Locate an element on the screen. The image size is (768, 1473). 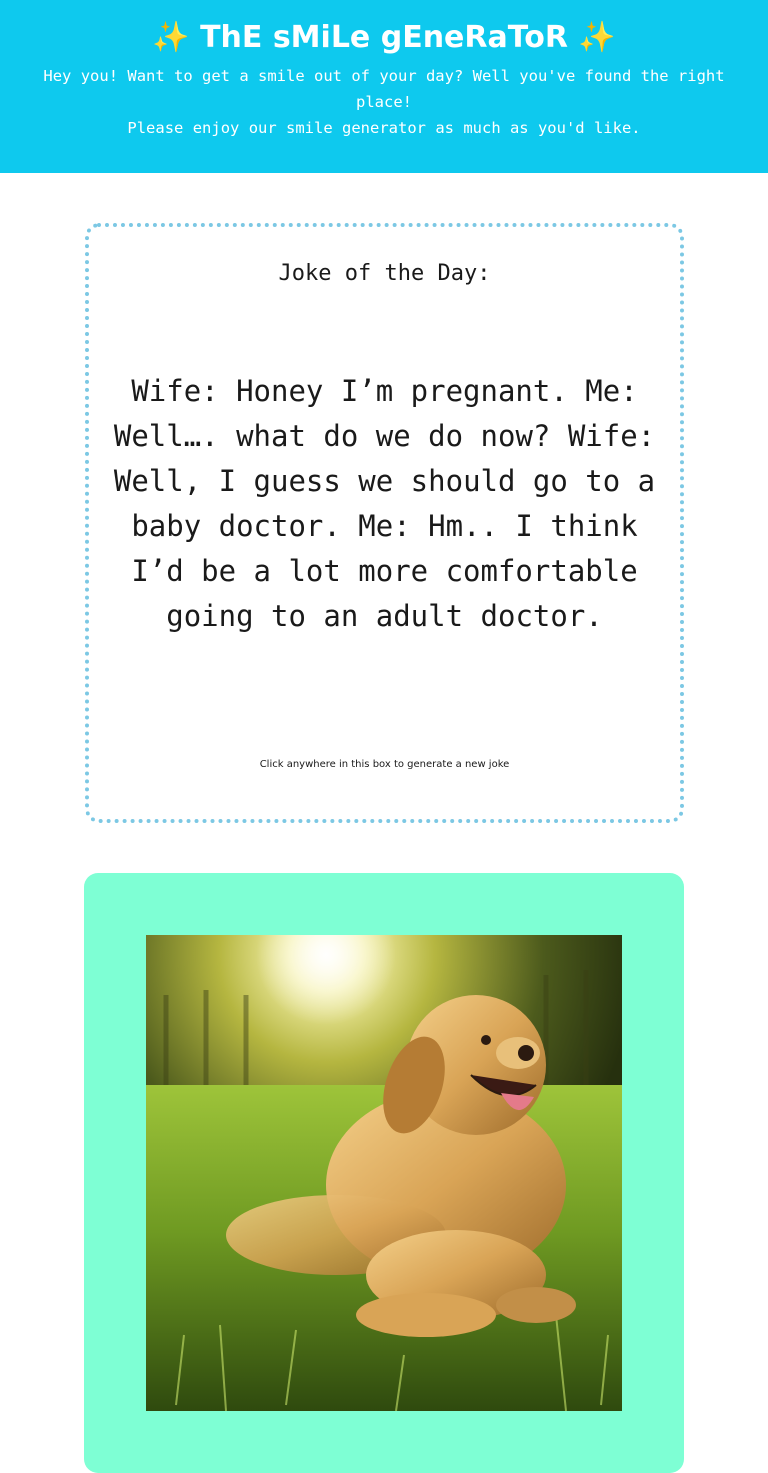
page-title-text: ThE sMiLe gEneRaToR is located at coordinates (384, 37).